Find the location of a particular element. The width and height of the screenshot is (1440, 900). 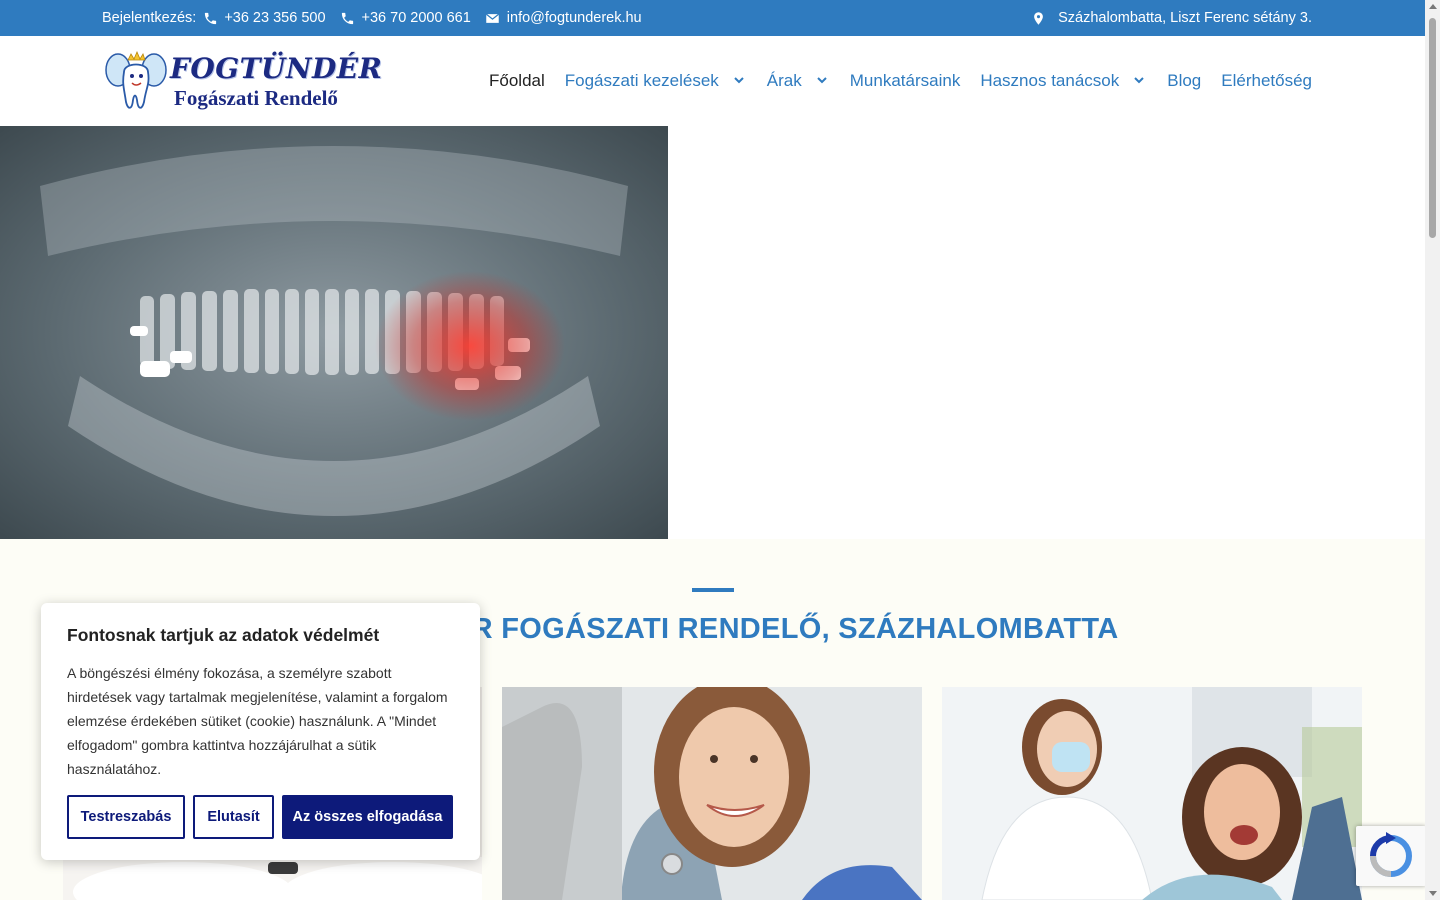

scrollbar-thumb is located at coordinates (1432, 128).